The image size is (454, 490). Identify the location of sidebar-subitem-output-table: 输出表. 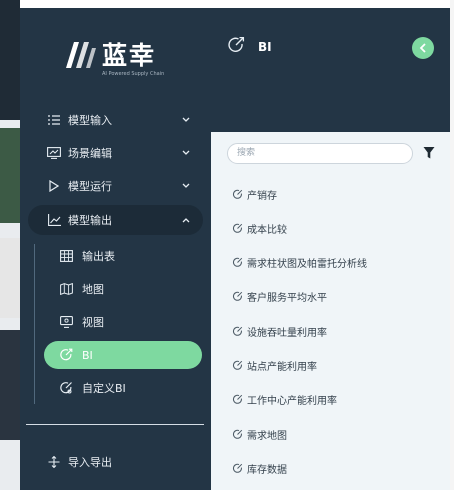
(123, 256).